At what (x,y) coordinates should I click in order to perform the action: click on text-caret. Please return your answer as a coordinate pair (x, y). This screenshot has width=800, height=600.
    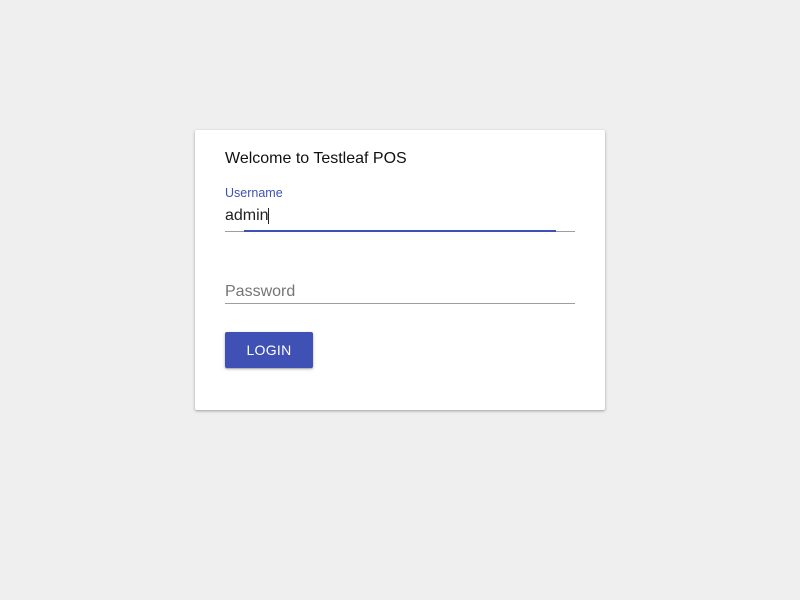
    Looking at the image, I should click on (268, 216).